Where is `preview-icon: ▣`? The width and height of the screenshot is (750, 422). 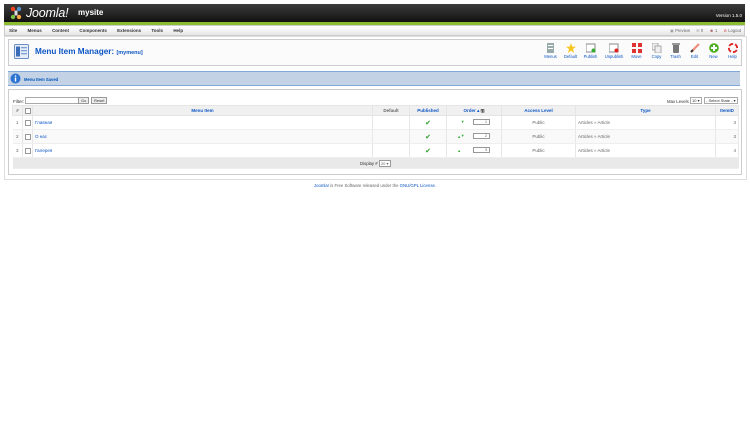 preview-icon: ▣ is located at coordinates (671, 30).